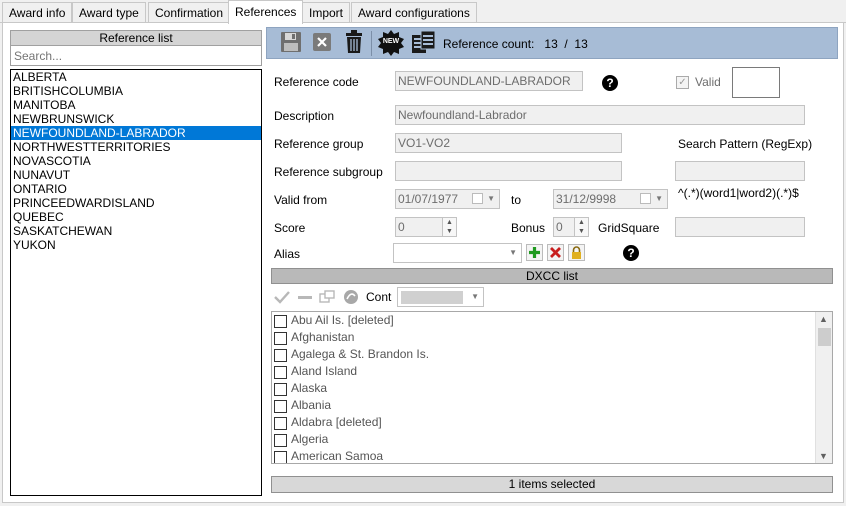 The width and height of the screenshot is (846, 506). What do you see at coordinates (544, 455) in the screenshot?
I see `dxcc-list-item: American Samoa` at bounding box center [544, 455].